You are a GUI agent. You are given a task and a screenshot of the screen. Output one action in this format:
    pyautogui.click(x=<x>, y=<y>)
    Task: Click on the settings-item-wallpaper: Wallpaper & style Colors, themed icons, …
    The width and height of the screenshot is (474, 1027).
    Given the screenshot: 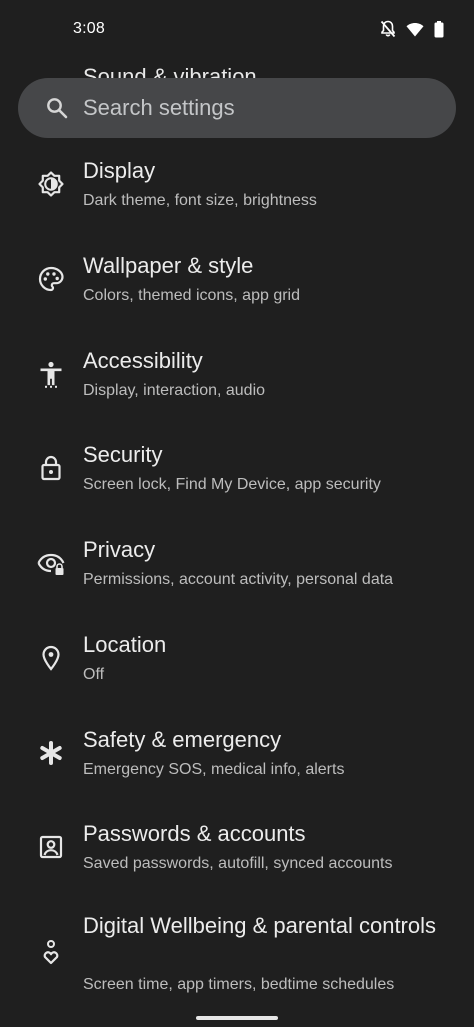 What is the action you would take?
    pyautogui.click(x=237, y=284)
    